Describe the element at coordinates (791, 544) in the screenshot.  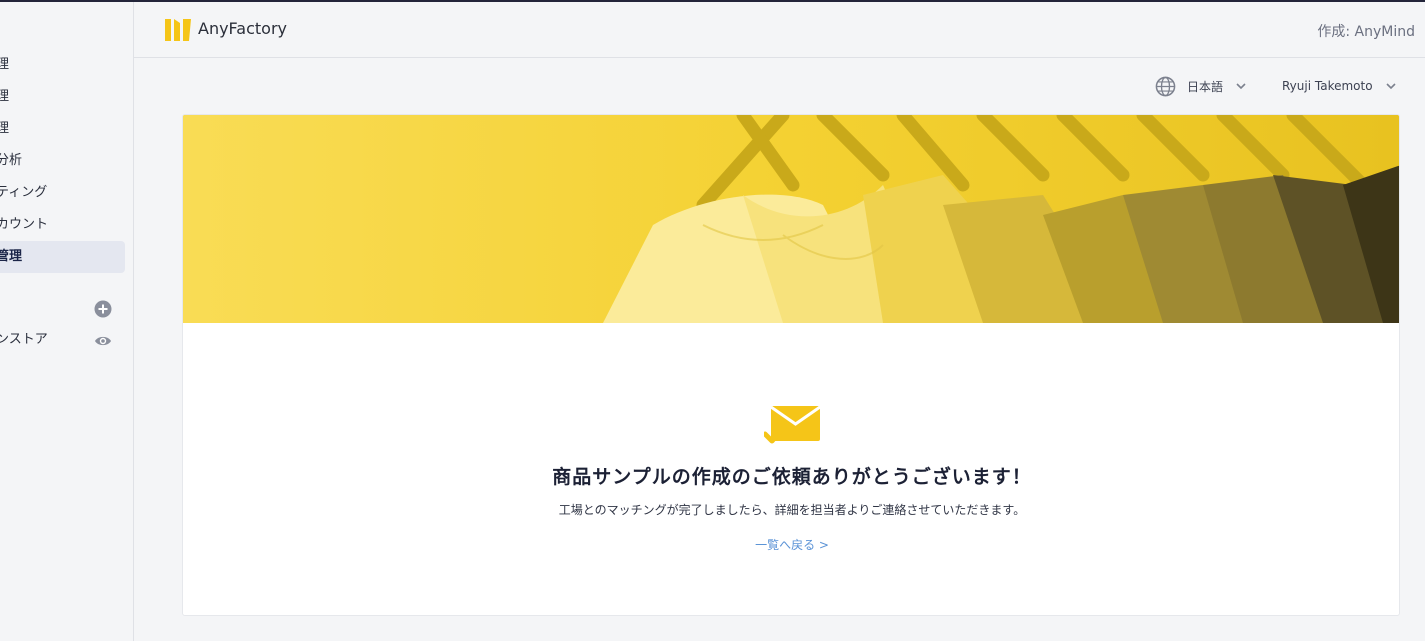
I see `back-to-list-link: 一覧へ戻る >` at that location.